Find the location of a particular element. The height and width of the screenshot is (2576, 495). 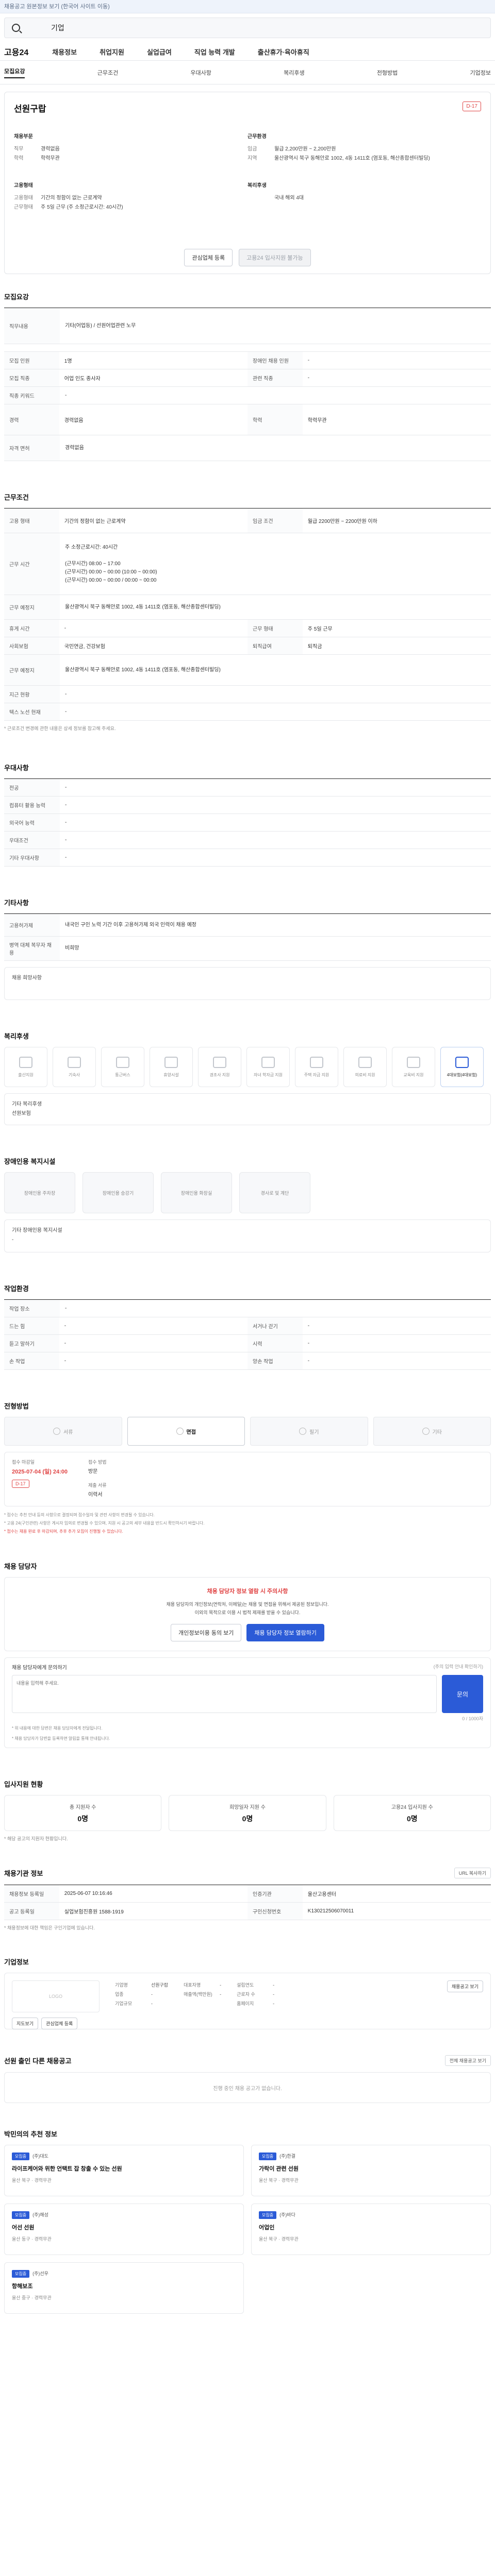

applicant-value: 0명 is located at coordinates (82, 1818).